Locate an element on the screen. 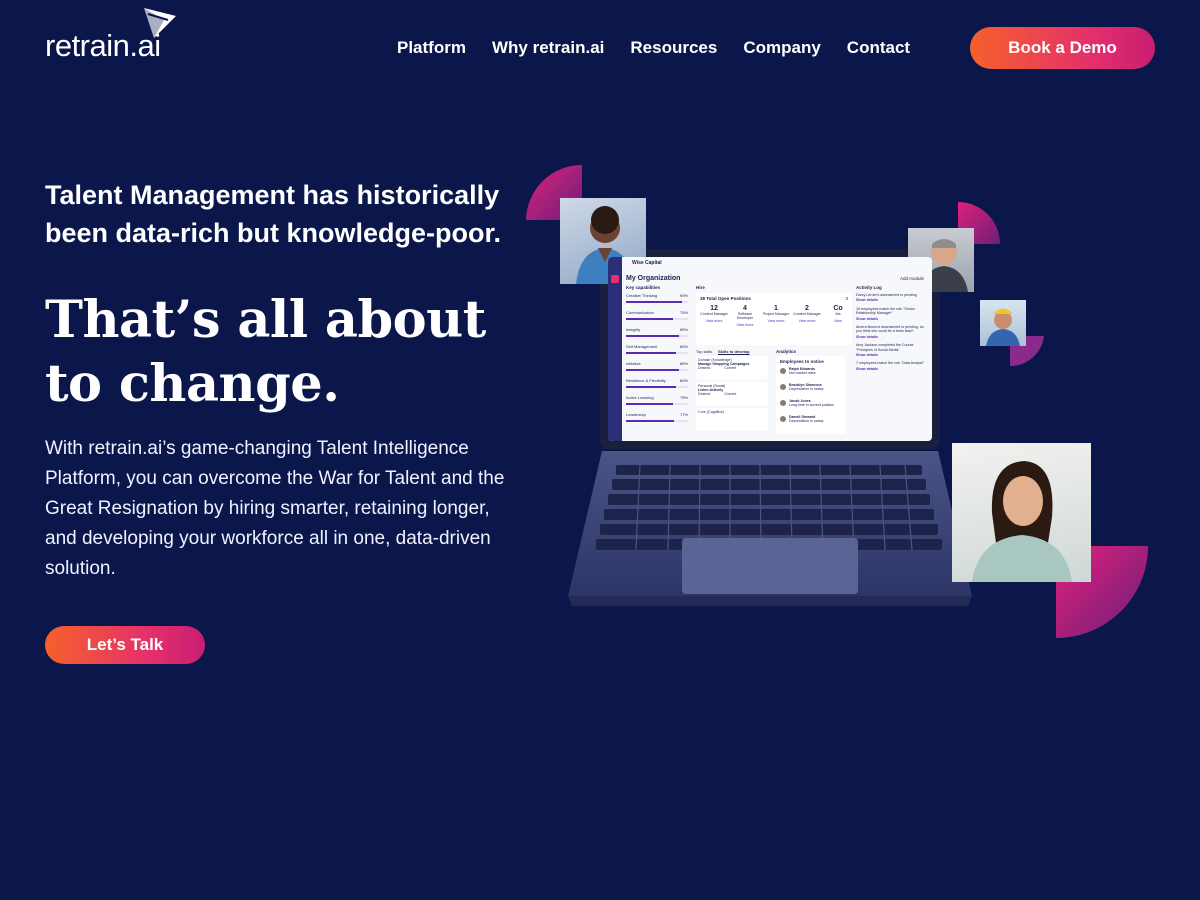 The image size is (1200, 900). capability-row: Initiative 85% is located at coordinates (657, 369).